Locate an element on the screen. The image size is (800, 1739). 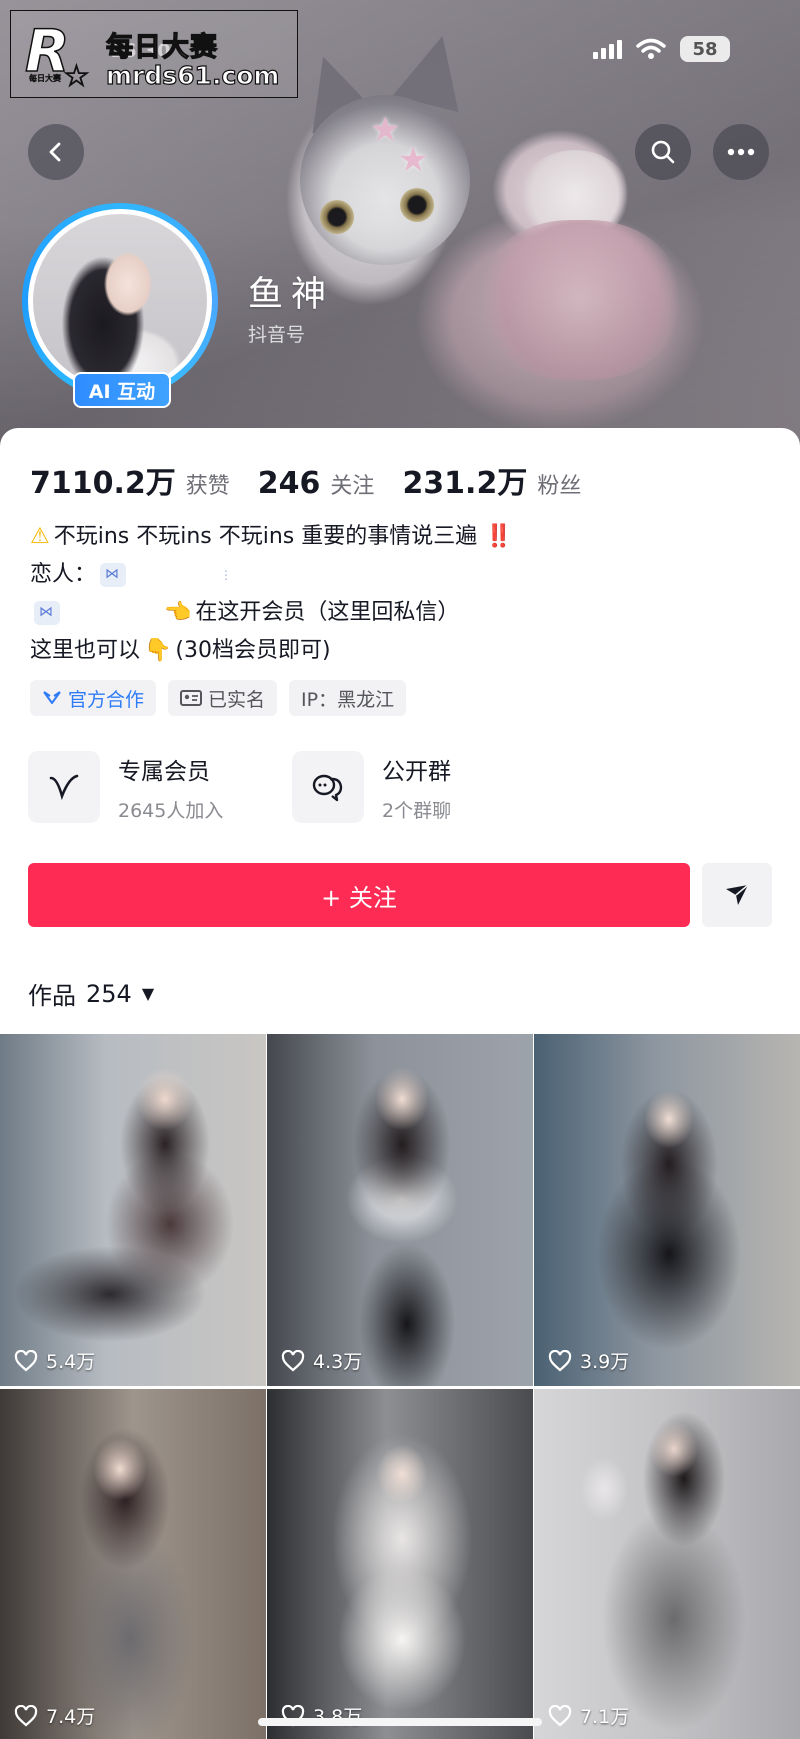
like-count: 5.4万 is located at coordinates (71, 1362).